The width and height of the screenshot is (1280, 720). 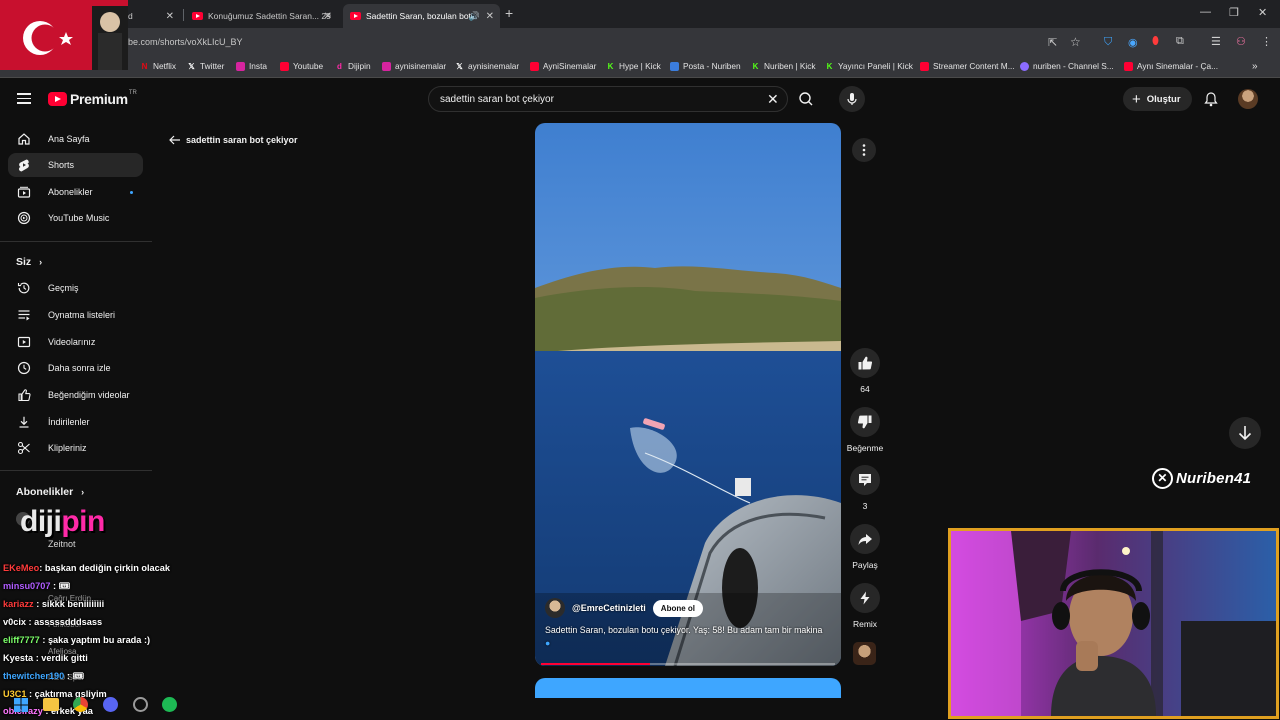 I want to click on bookmark-posta: Posta - Nuriben, so click(x=705, y=66).